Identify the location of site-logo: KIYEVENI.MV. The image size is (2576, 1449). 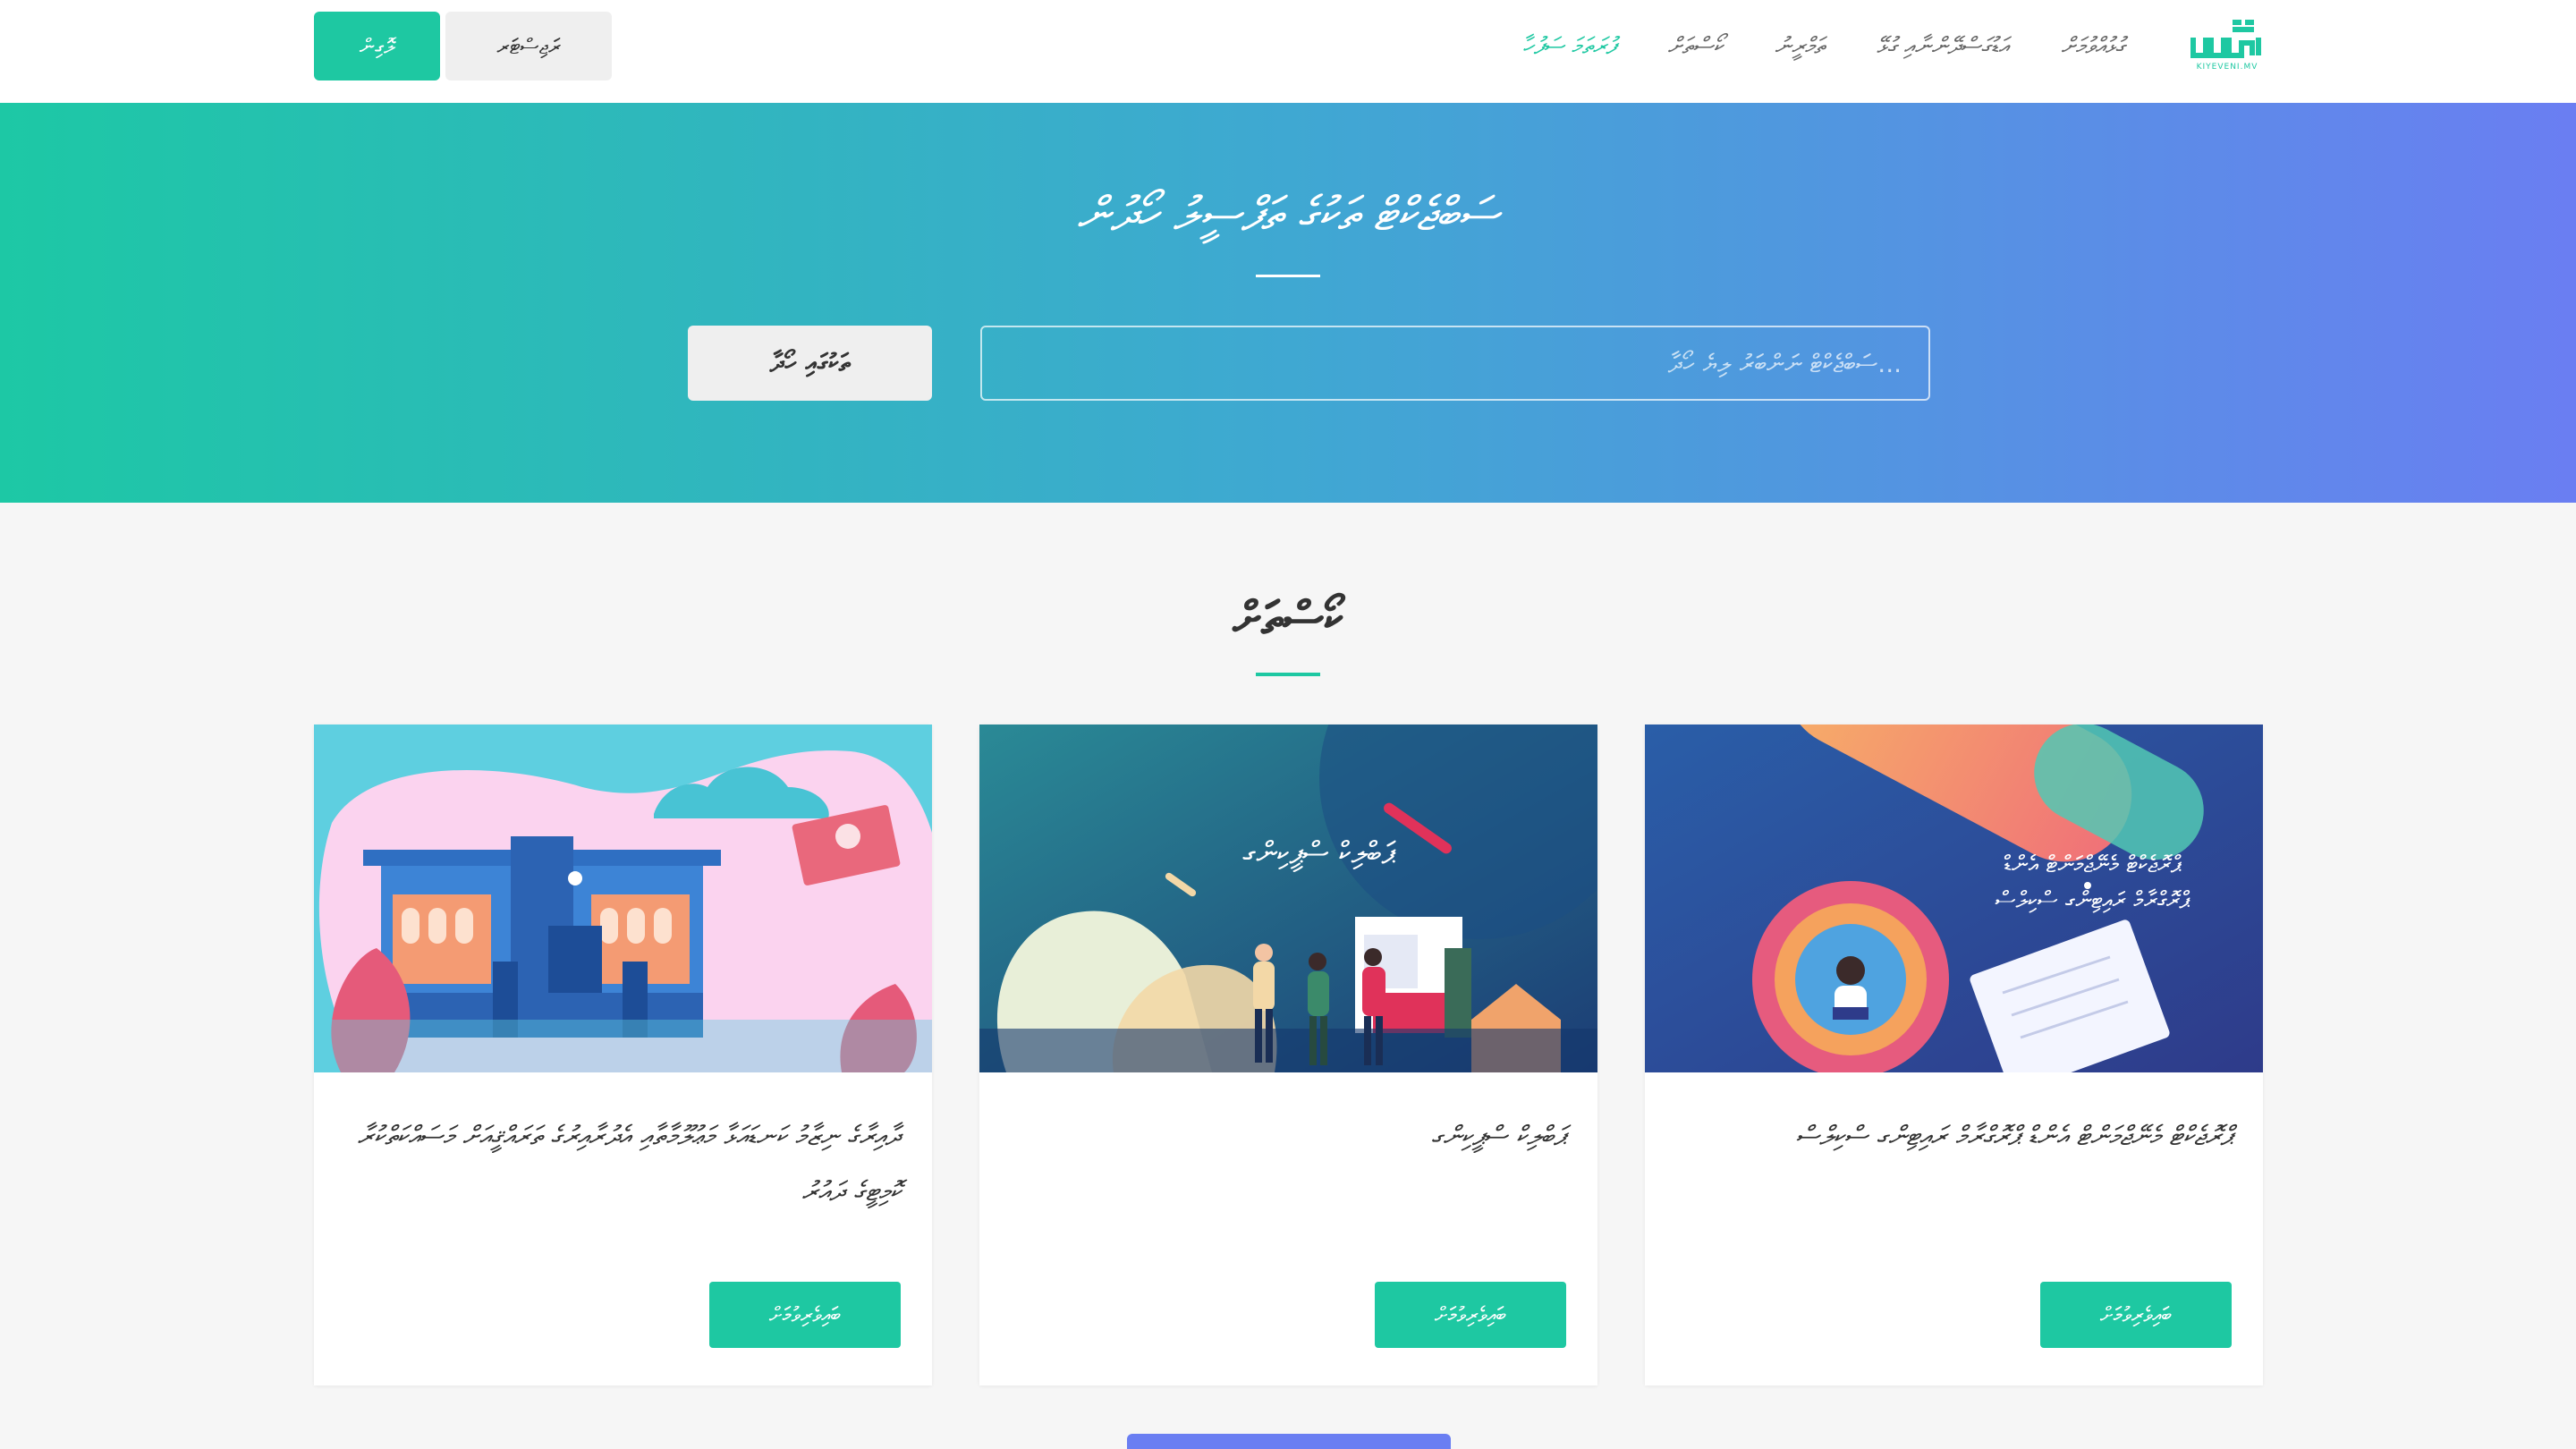
(2227, 45).